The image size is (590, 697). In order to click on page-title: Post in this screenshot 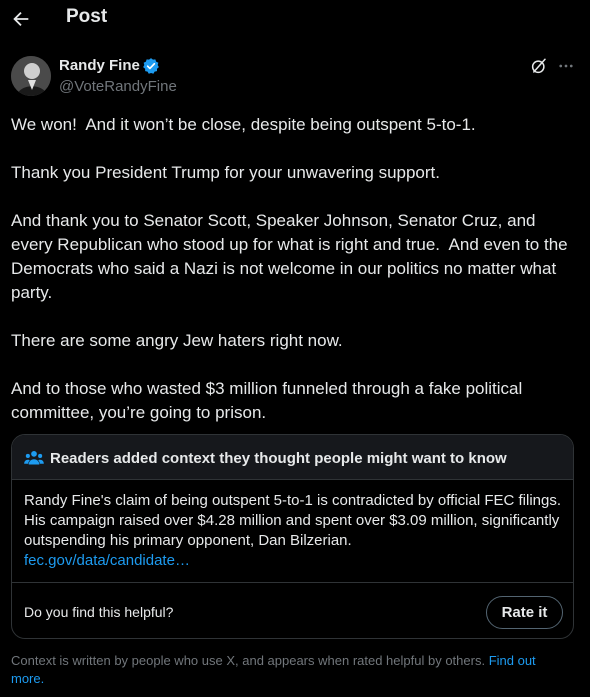, I will do `click(87, 16)`.